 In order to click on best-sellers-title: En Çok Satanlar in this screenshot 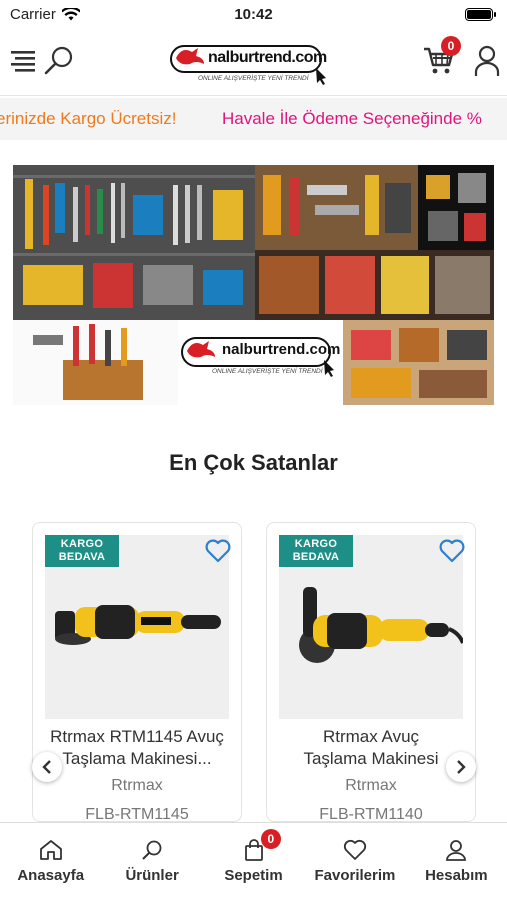, I will do `click(253, 462)`.